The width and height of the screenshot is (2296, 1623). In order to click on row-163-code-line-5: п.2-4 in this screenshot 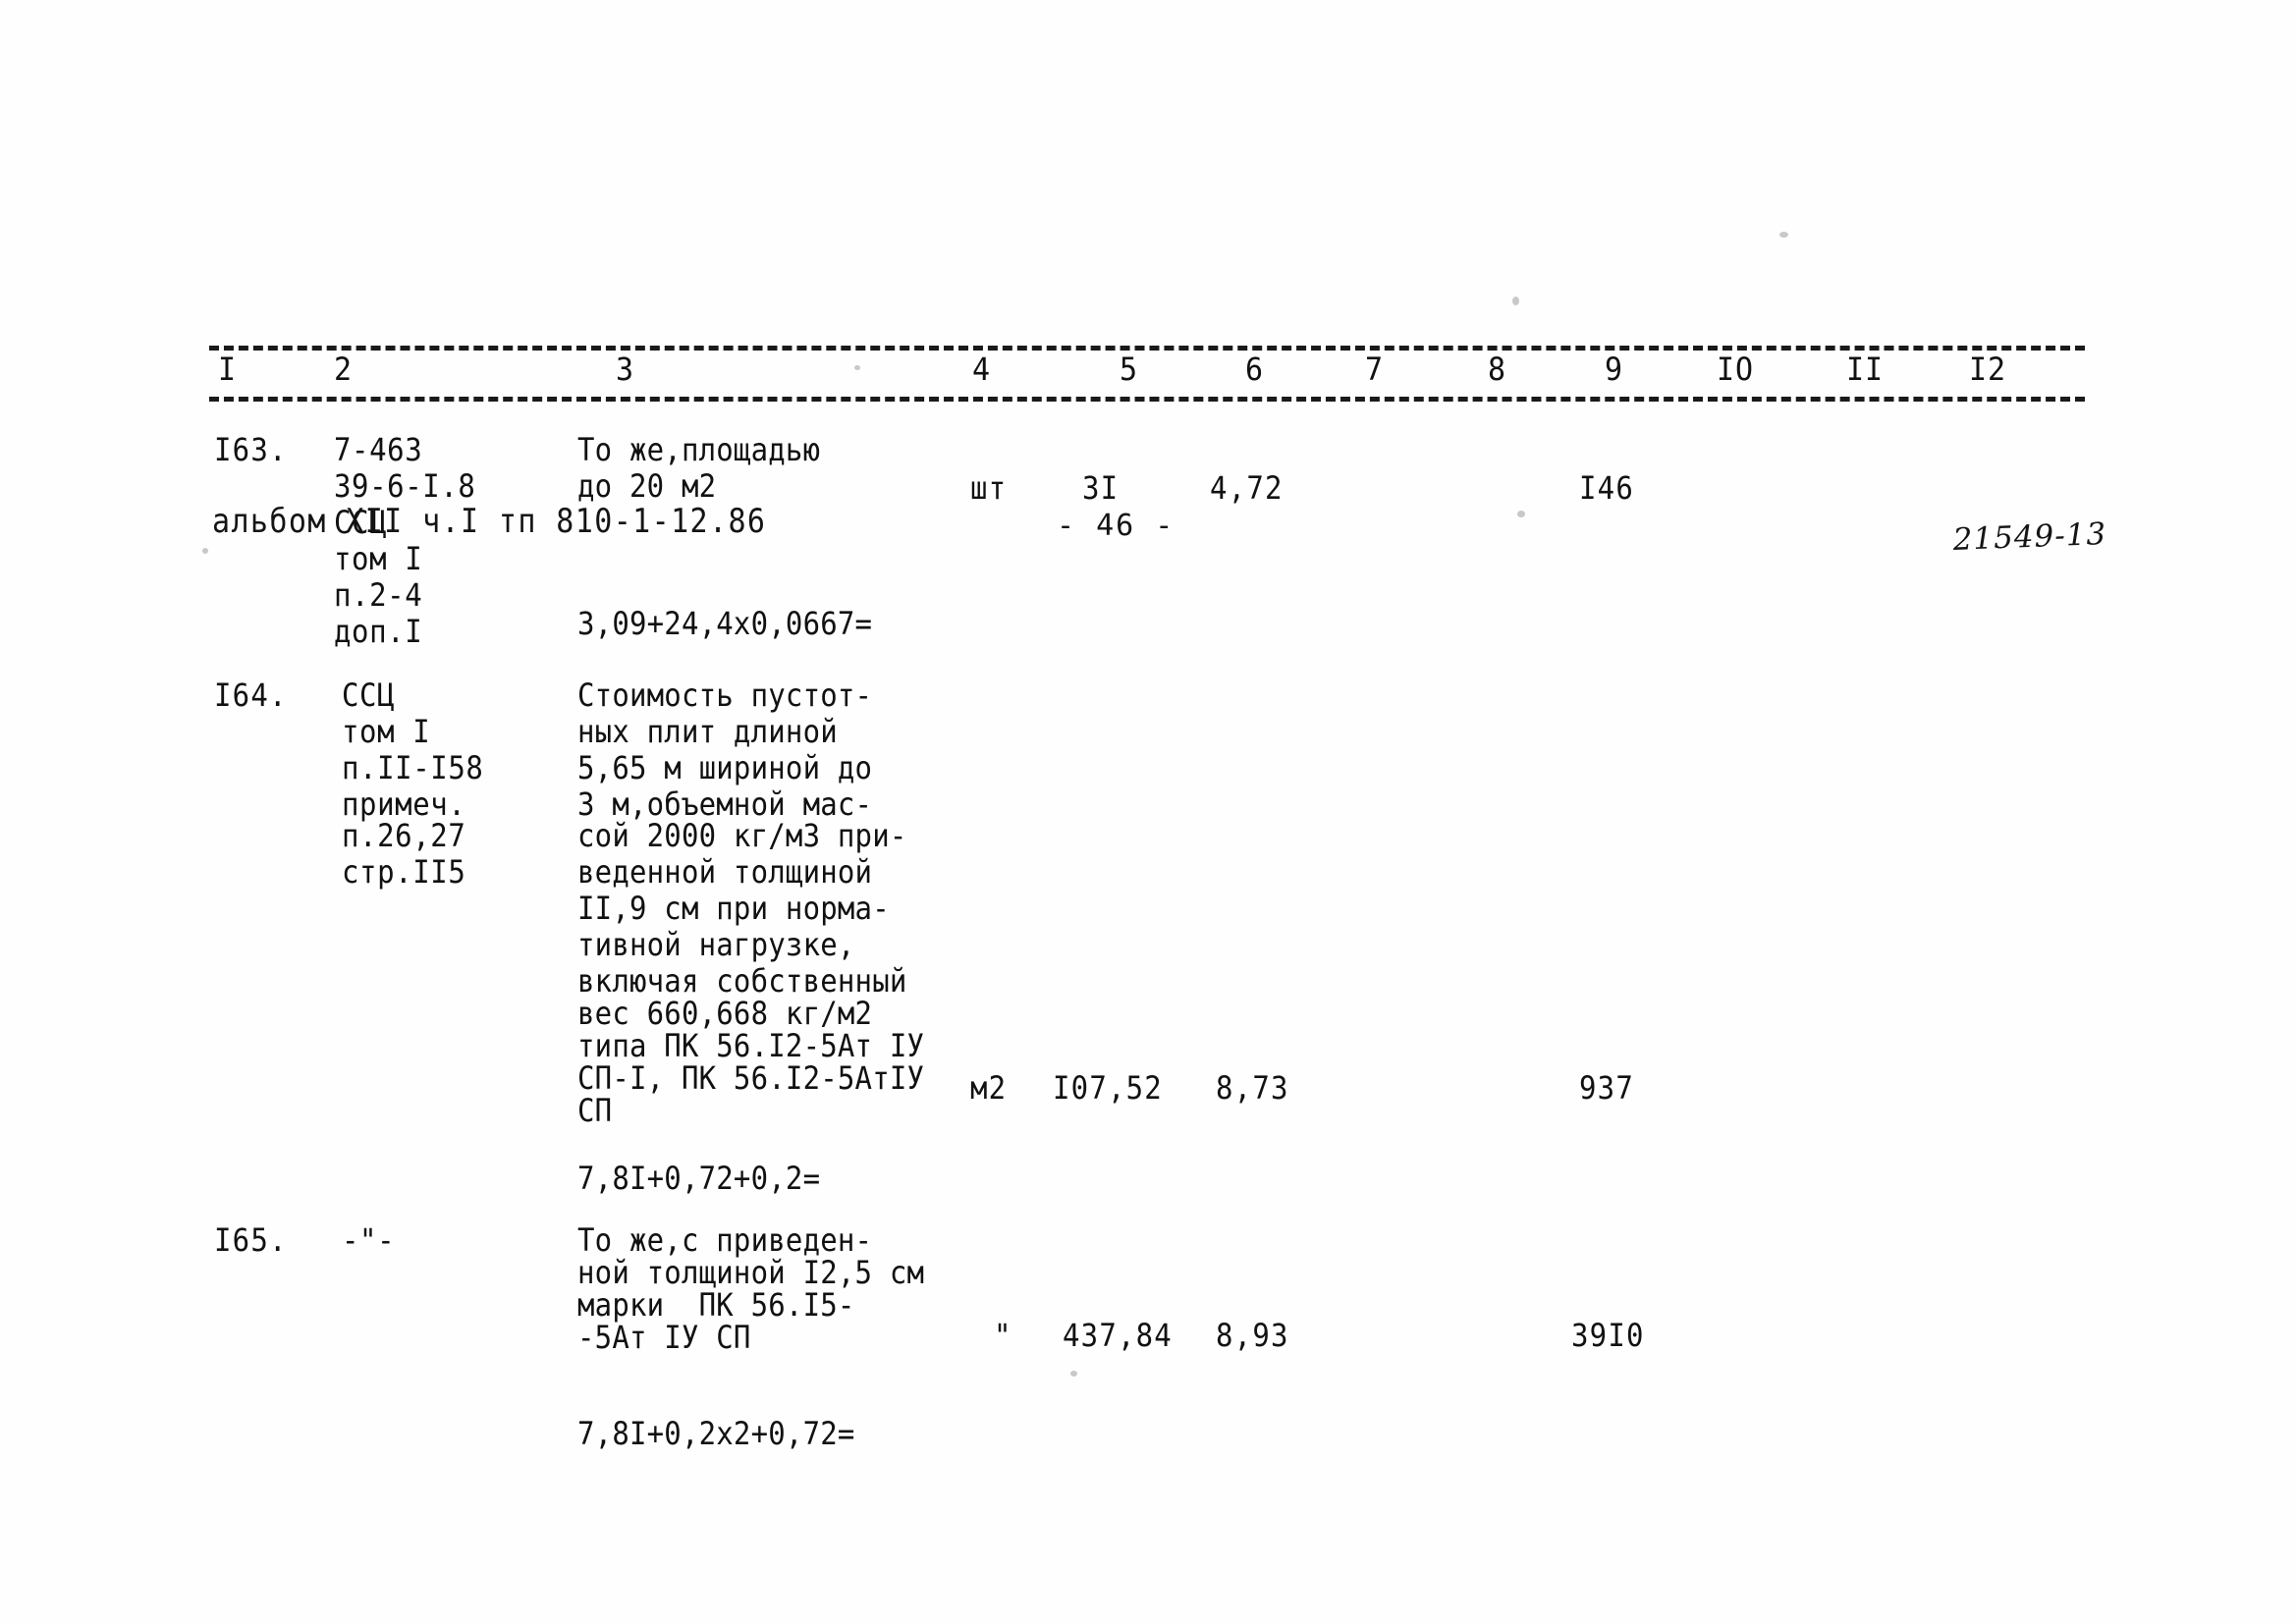, I will do `click(378, 595)`.